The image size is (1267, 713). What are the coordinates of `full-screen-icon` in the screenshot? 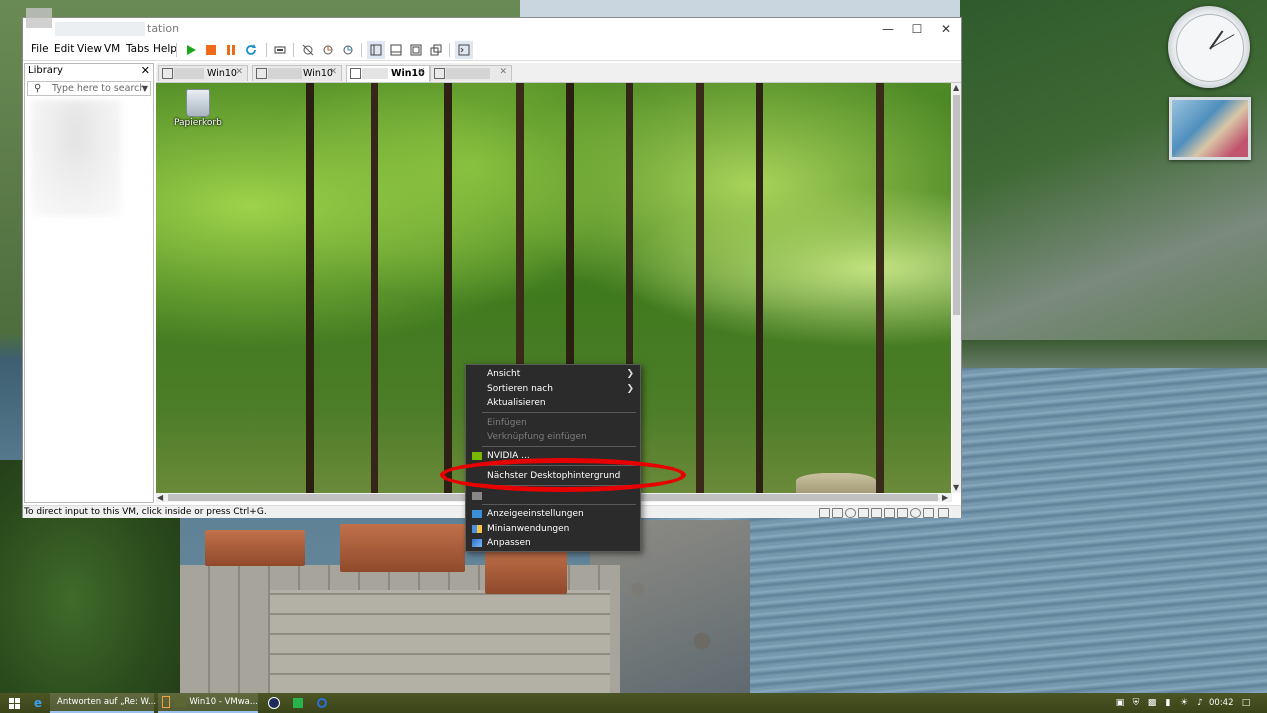 It's located at (416, 50).